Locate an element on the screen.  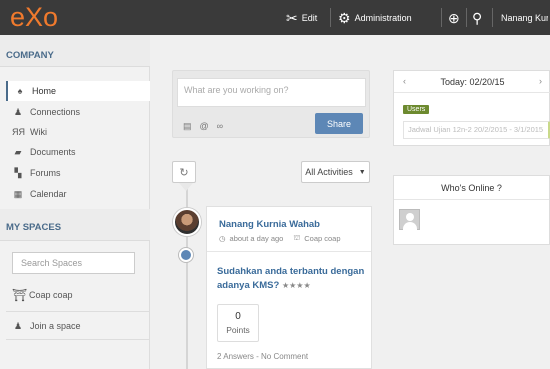
timeline-notch is located at coordinates (186, 187).